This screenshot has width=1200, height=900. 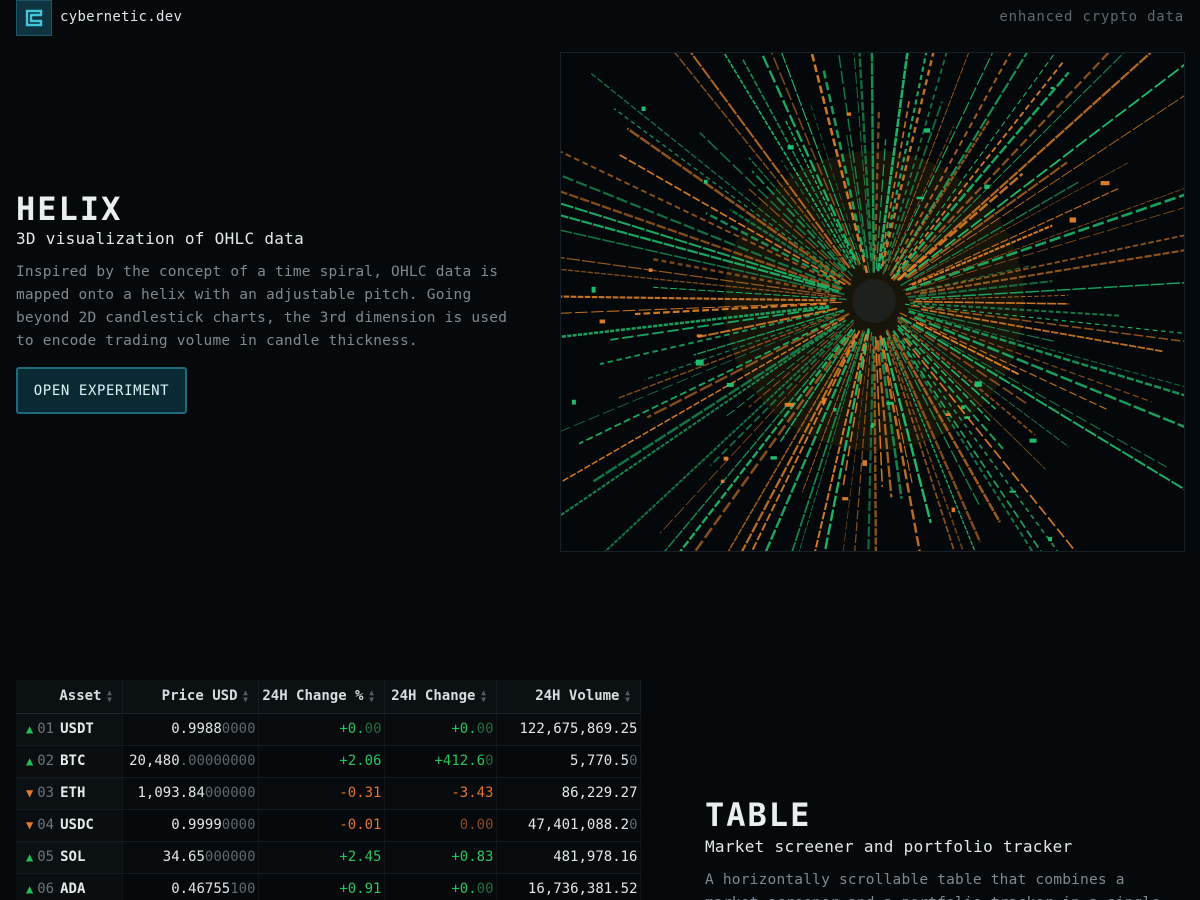 I want to click on table-row: ▲ 06 ADA 0.46755100 +0.91 +0.00 16,736,381.52, so click(x=328, y=886).